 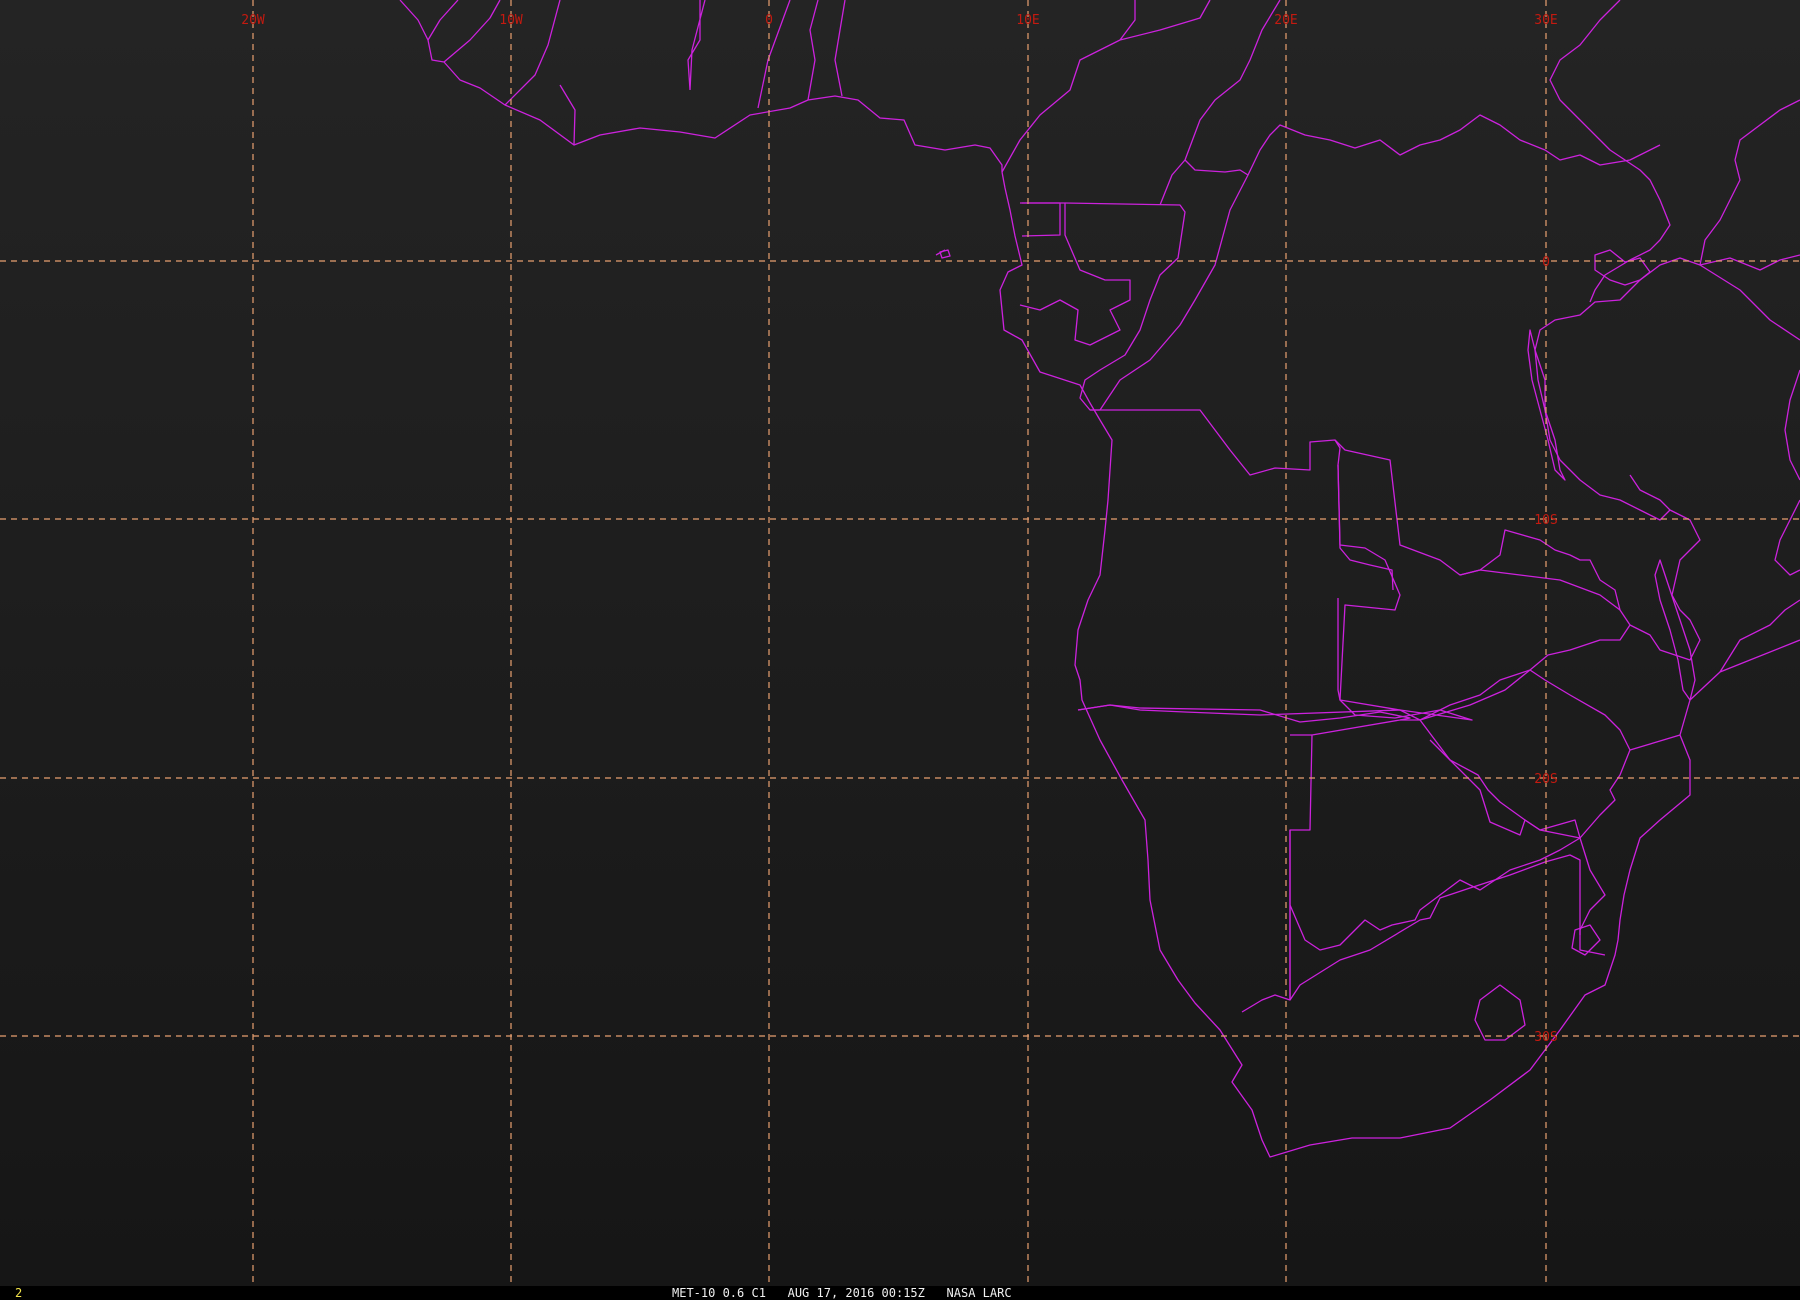 What do you see at coordinates (1546, 262) in the screenshot?
I see `parallel-label-lat-0: 0` at bounding box center [1546, 262].